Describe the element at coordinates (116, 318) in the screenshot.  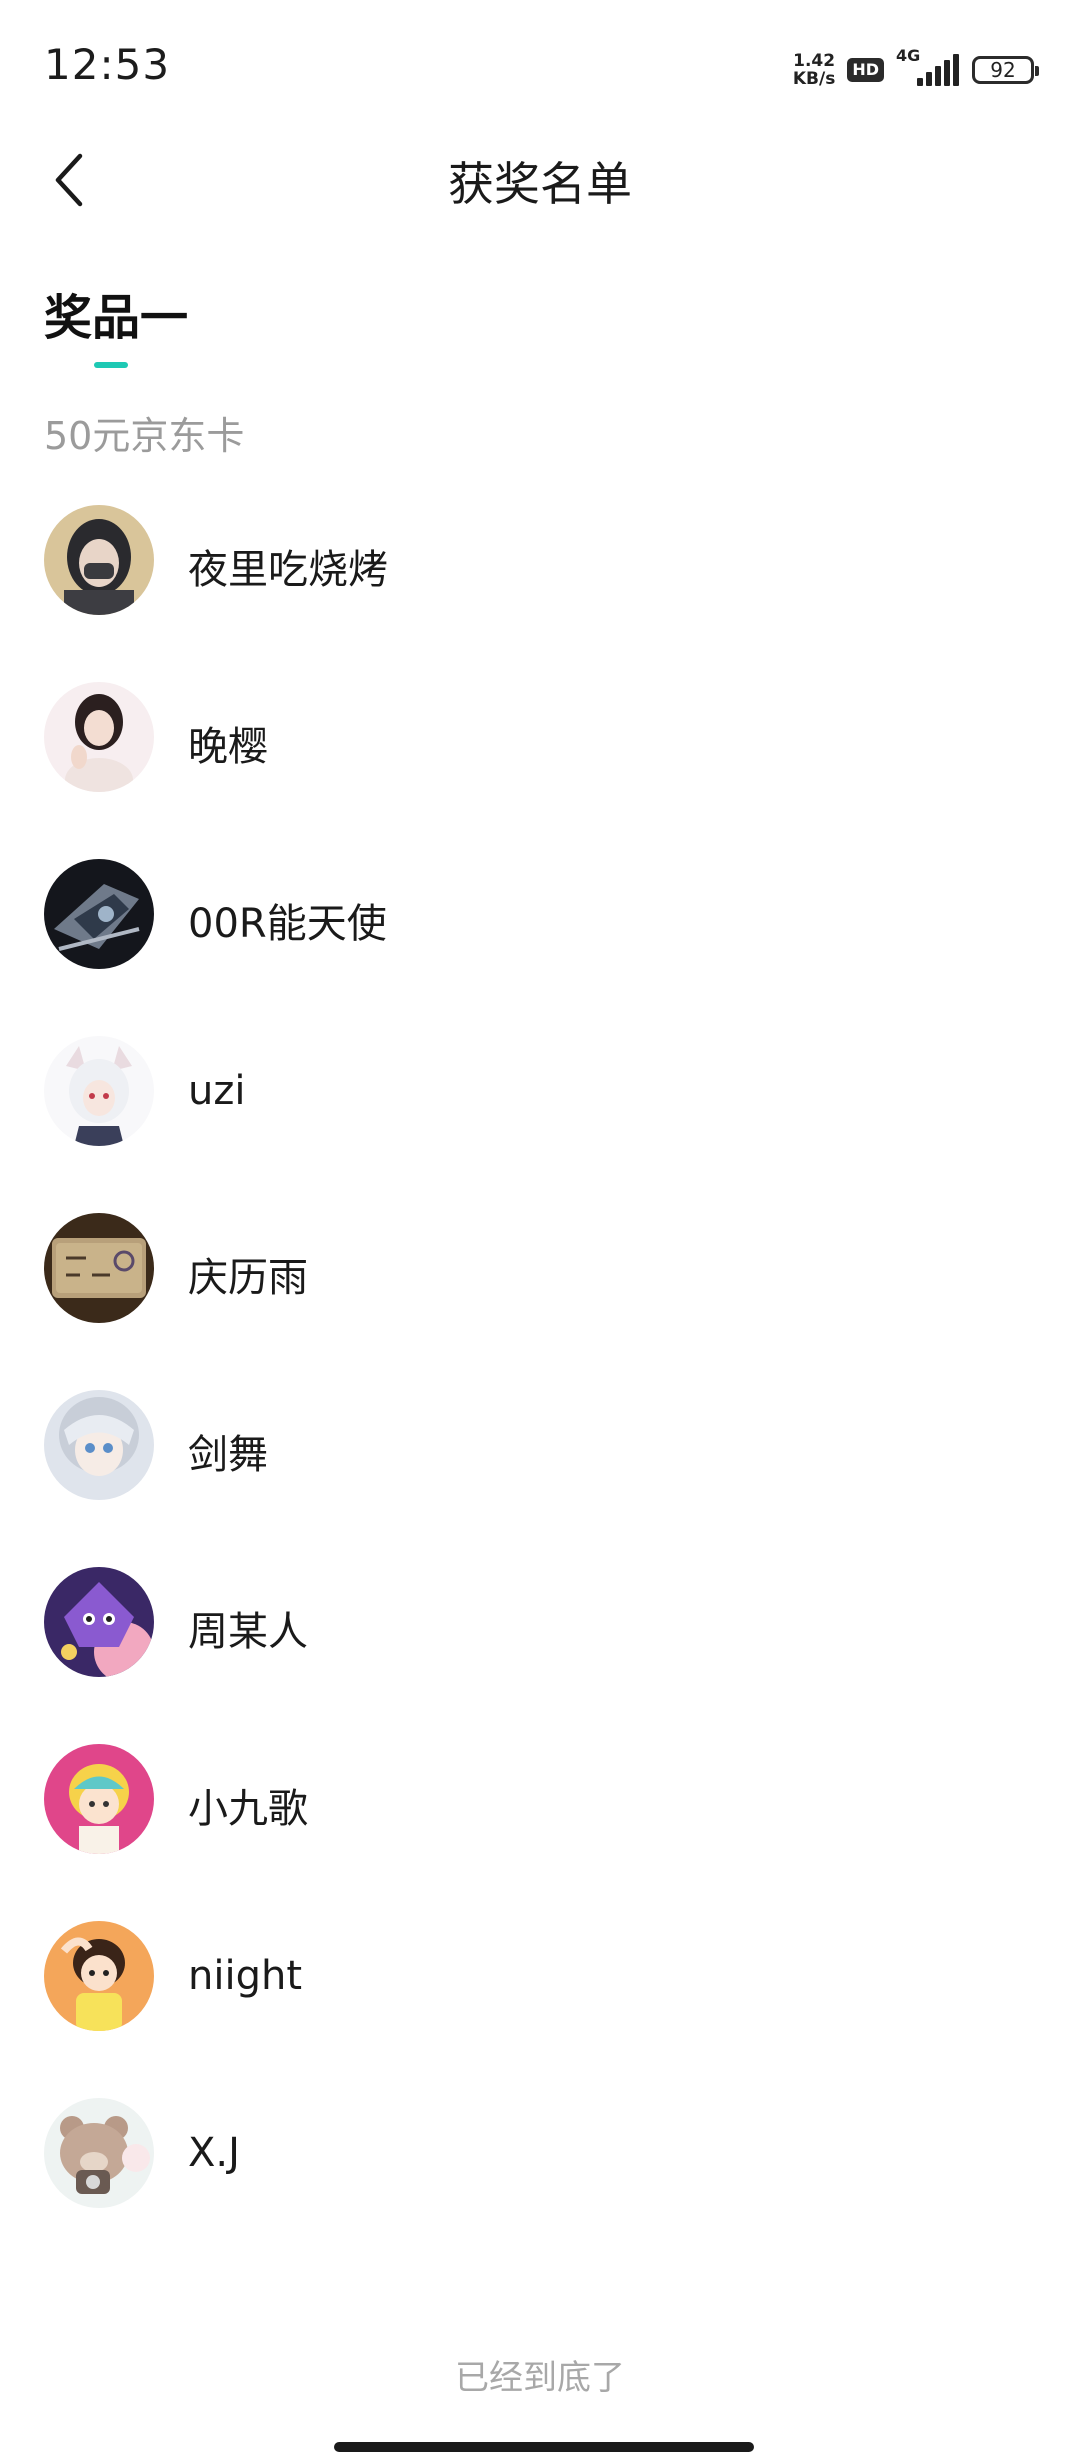
I see `tab-prize-one-label: 奖品一` at that location.